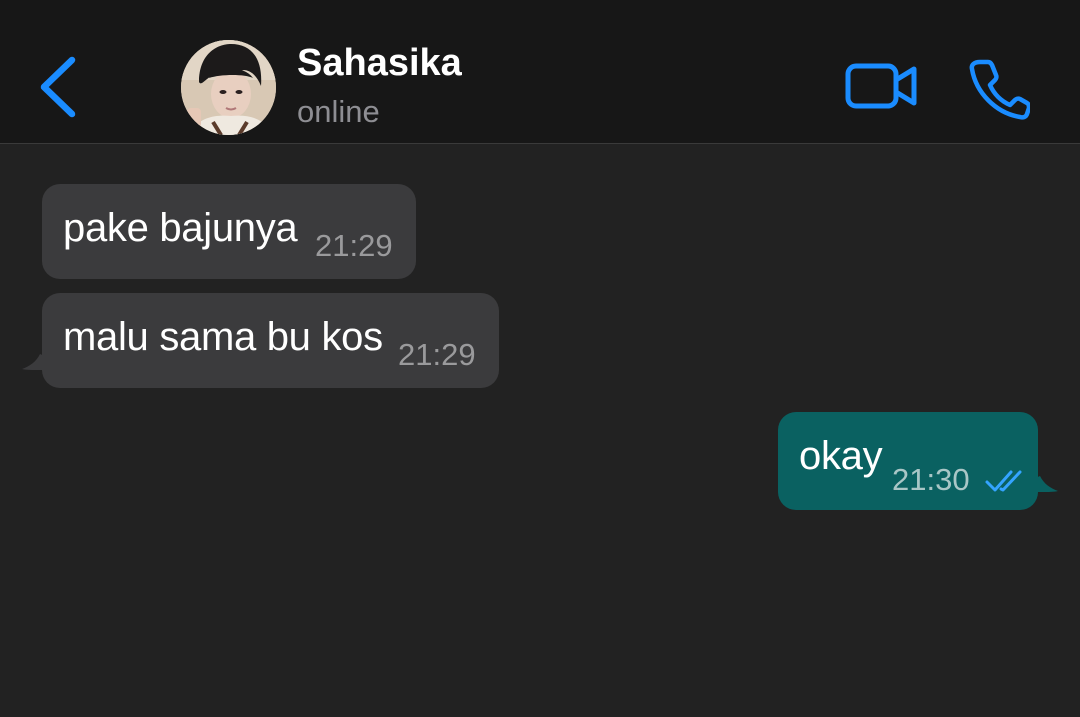 This screenshot has width=1080, height=717. I want to click on double-check-icon, so click(1003, 481).